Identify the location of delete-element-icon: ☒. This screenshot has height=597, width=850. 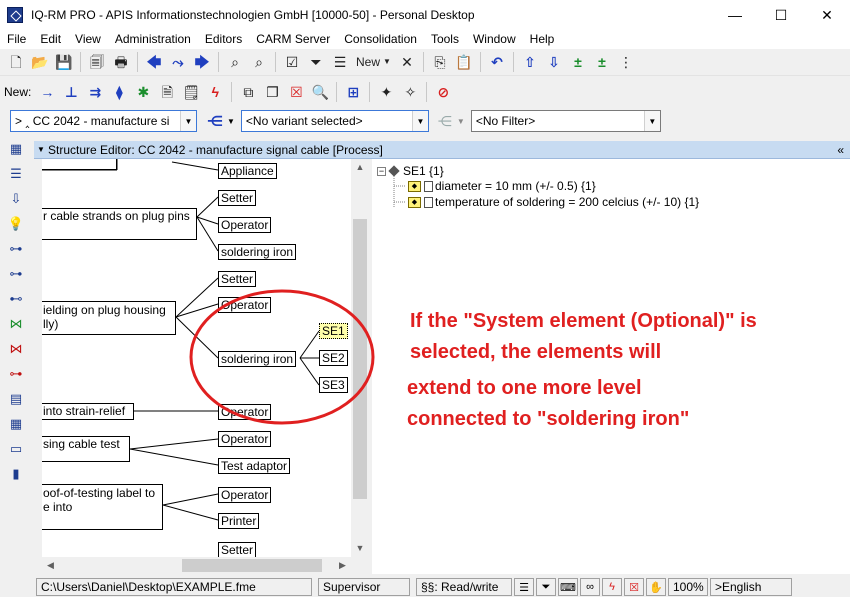
(296, 92).